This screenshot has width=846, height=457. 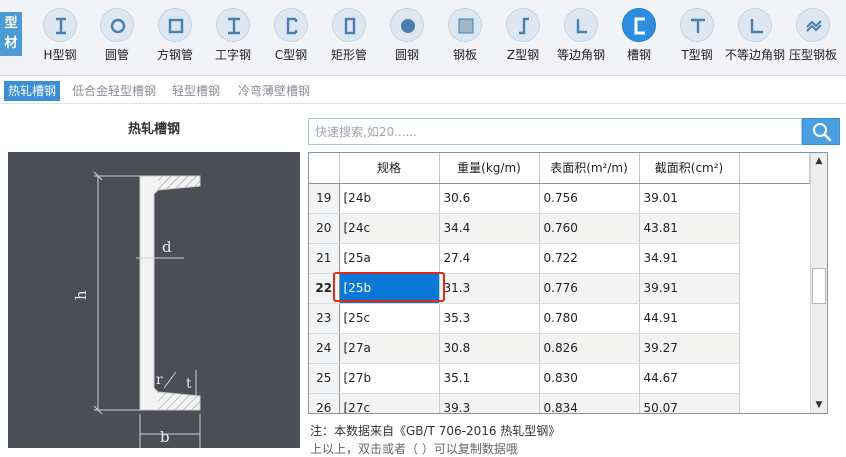 I want to click on cell-weight: 34.4, so click(x=489, y=228).